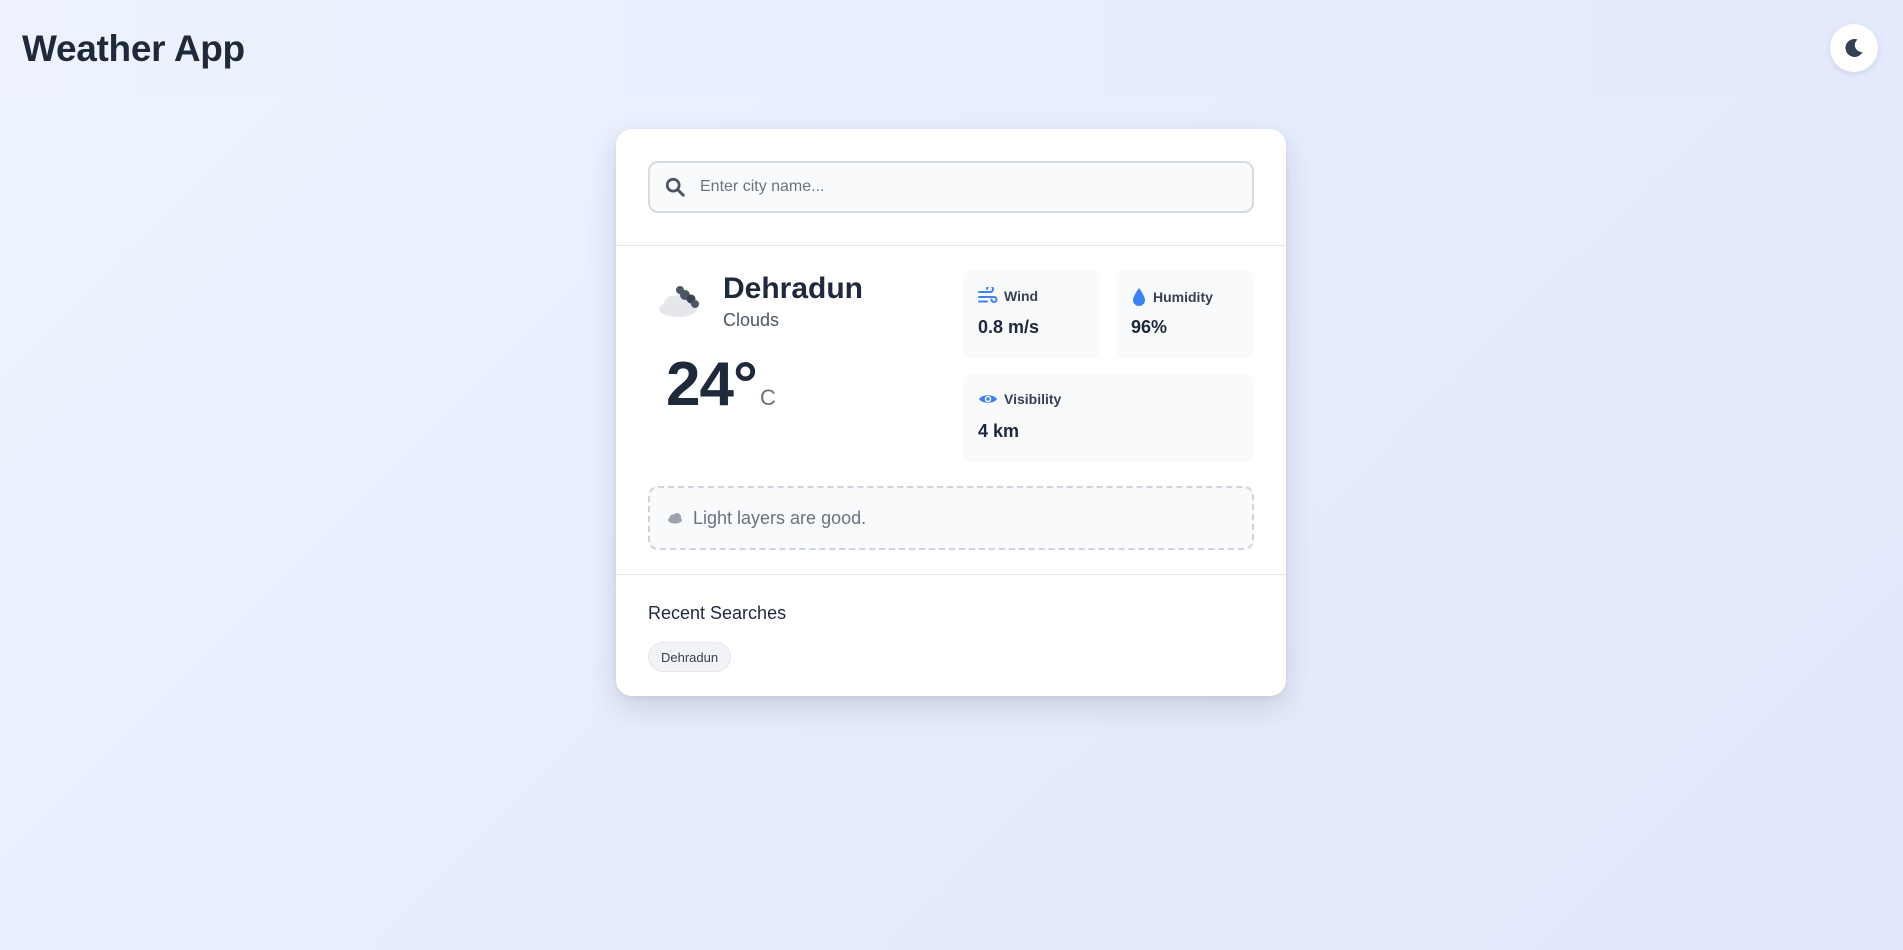  Describe the element at coordinates (133, 48) in the screenshot. I see `app-title: Weather App` at that location.